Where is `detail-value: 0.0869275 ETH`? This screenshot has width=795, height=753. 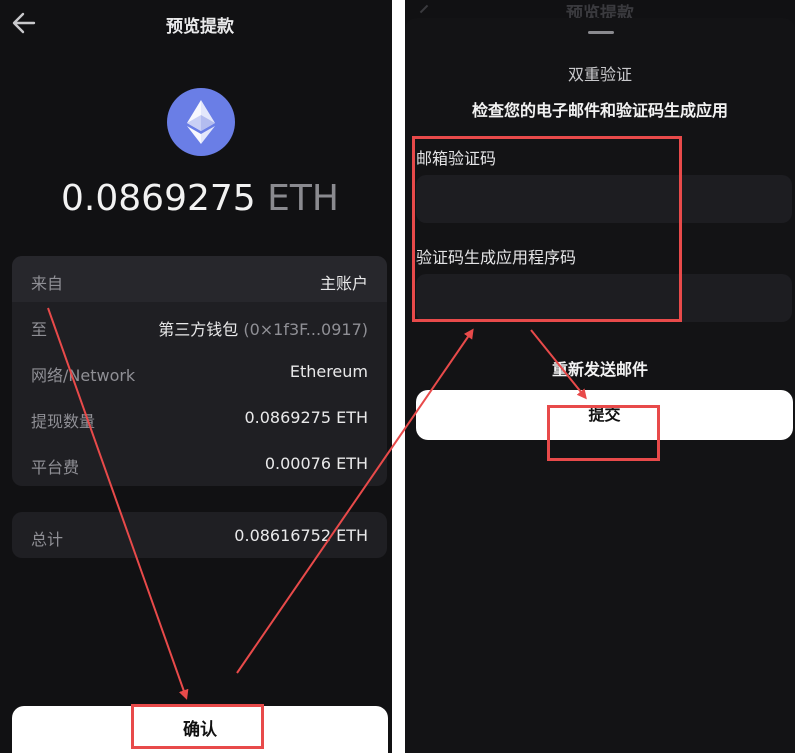 detail-value: 0.0869275 ETH is located at coordinates (306, 417).